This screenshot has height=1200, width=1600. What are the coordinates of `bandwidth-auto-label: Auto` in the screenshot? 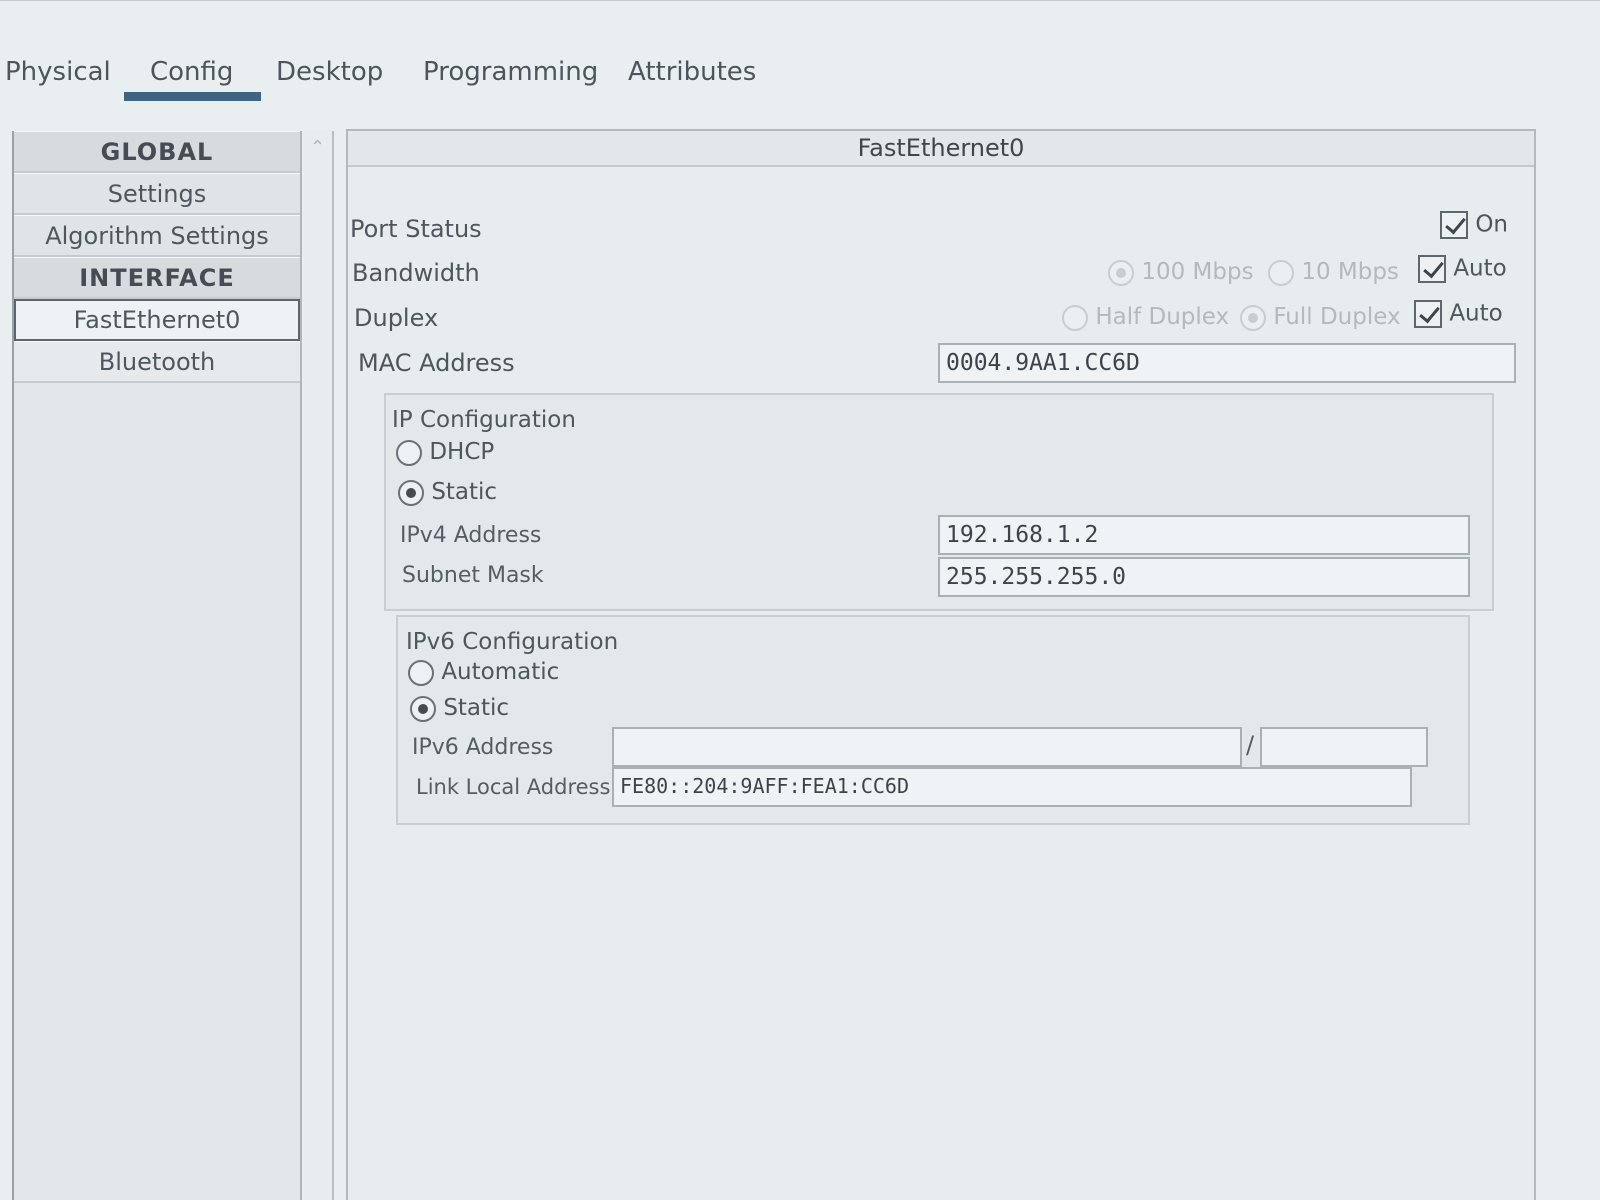 It's located at (1480, 268).